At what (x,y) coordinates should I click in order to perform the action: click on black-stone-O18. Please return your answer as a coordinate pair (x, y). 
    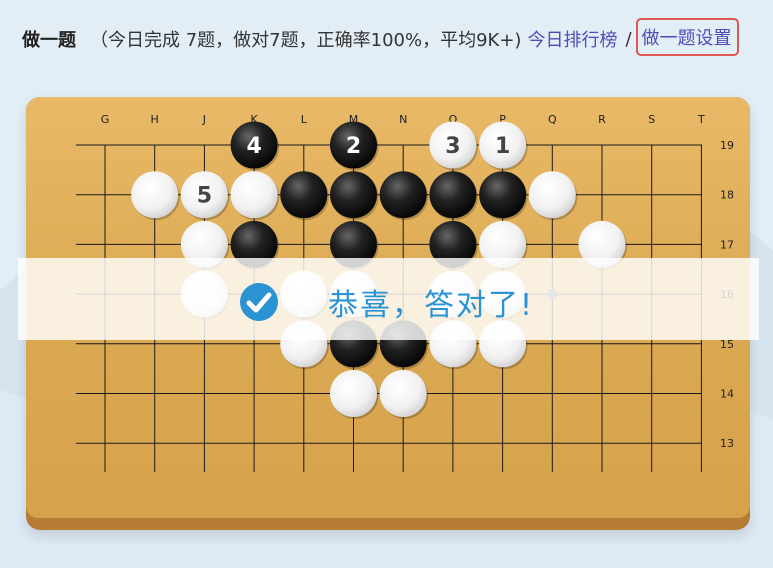
    Looking at the image, I should click on (453, 196).